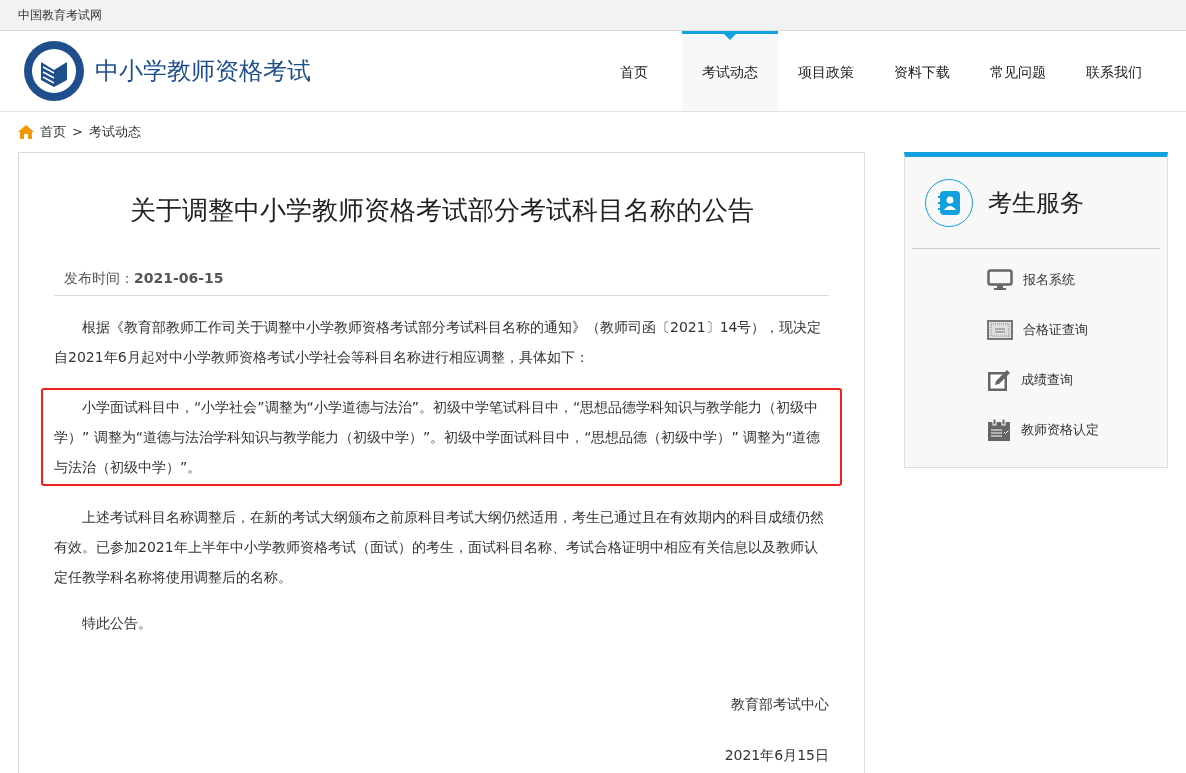 The height and width of the screenshot is (773, 1186). What do you see at coordinates (1036, 203) in the screenshot?
I see `sidebar-title: 考生服务` at bounding box center [1036, 203].